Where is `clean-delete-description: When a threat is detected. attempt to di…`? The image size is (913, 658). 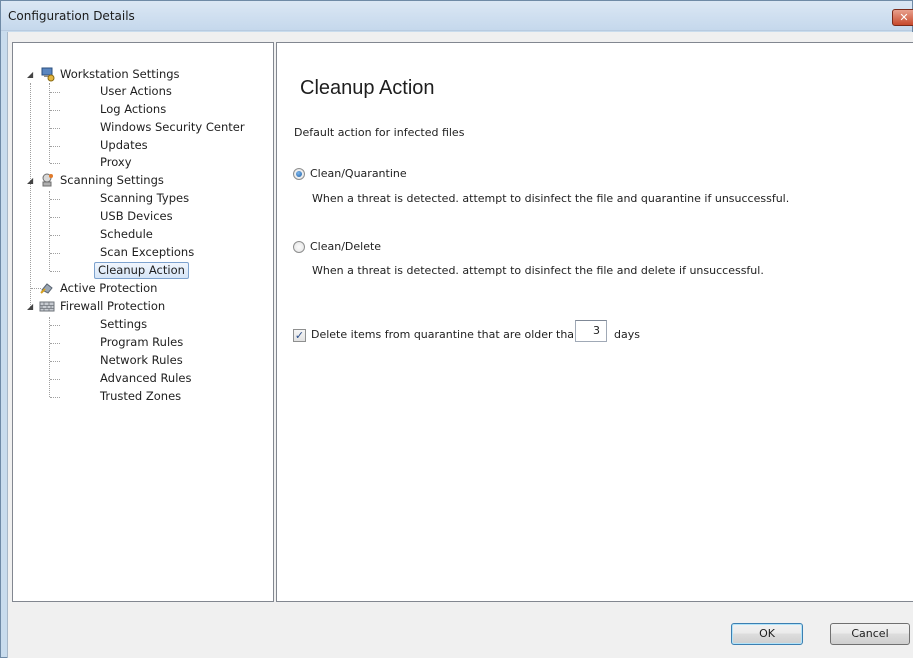
clean-delete-description: When a threat is detected. attempt to di… is located at coordinates (538, 270).